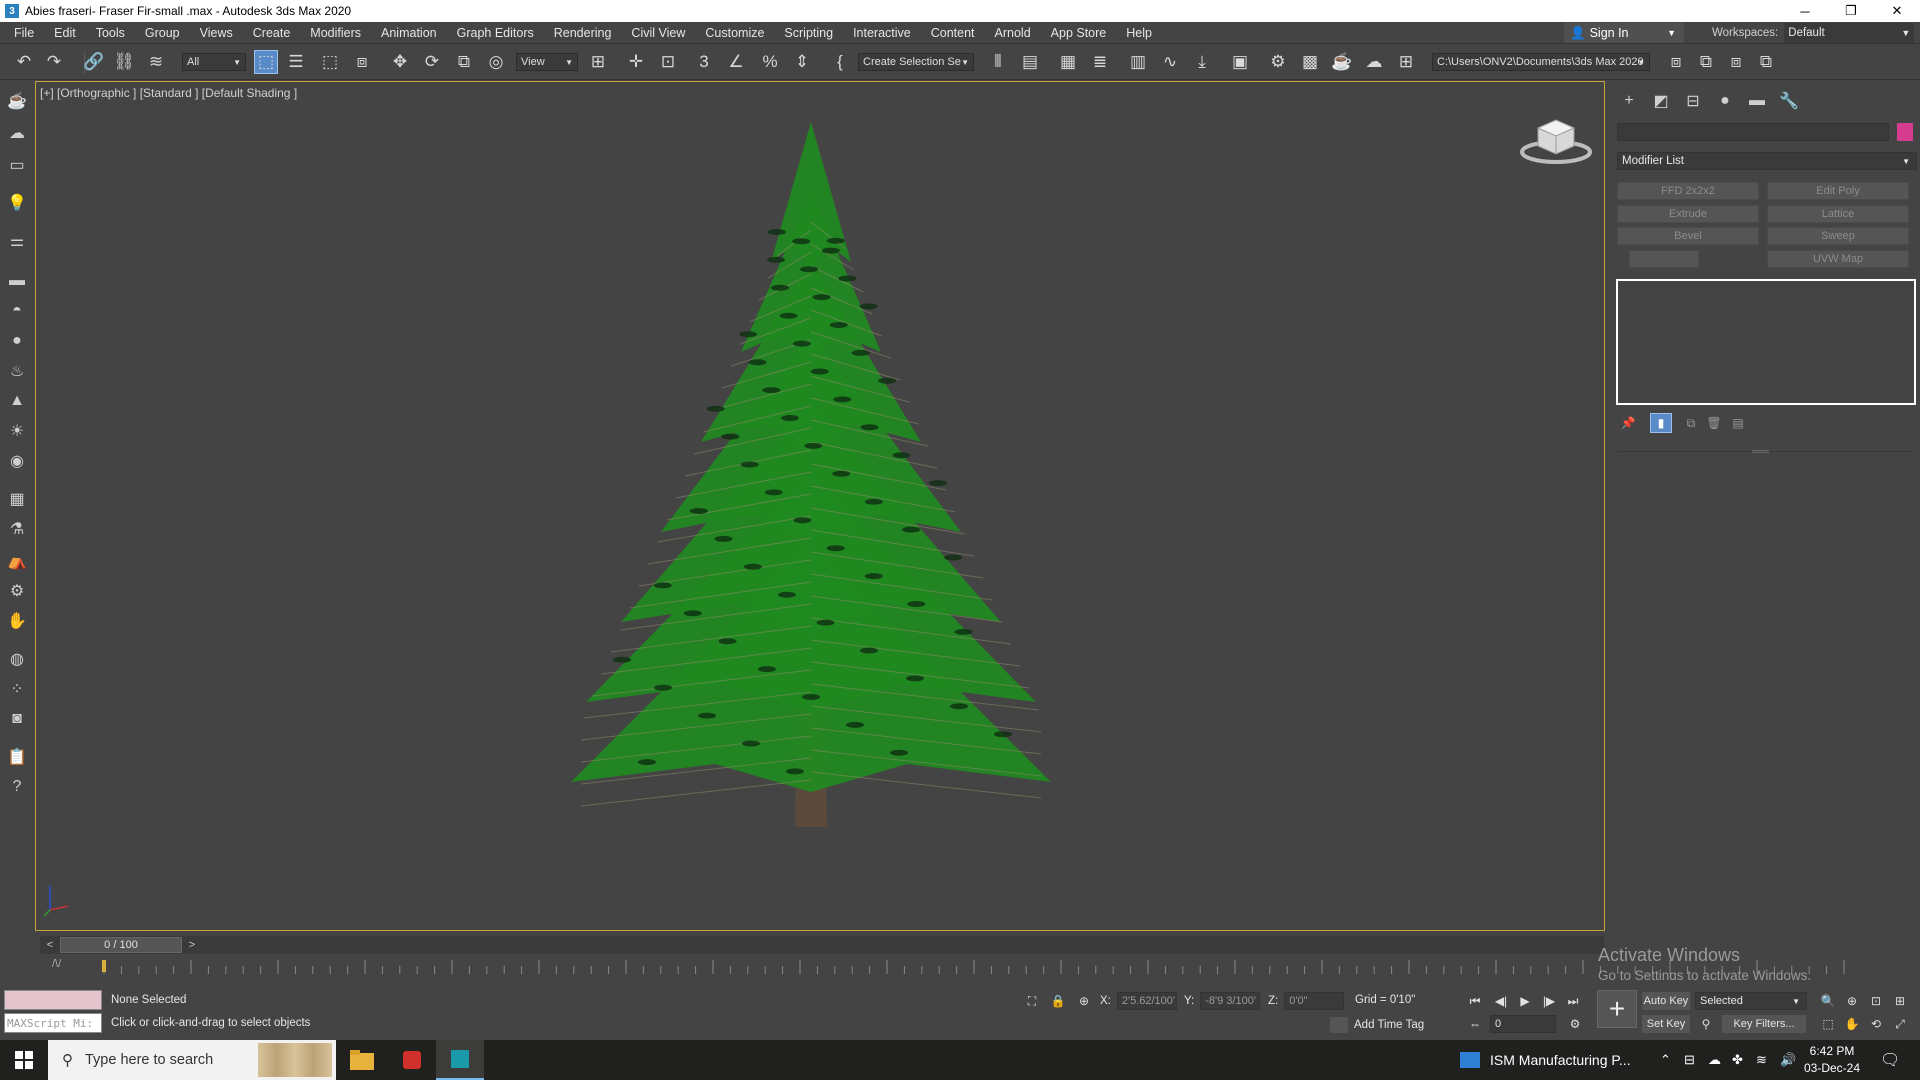 This screenshot has height=1080, width=1920. Describe the element at coordinates (1202, 62) in the screenshot. I see `schematic-view-icon: ⤓` at that location.